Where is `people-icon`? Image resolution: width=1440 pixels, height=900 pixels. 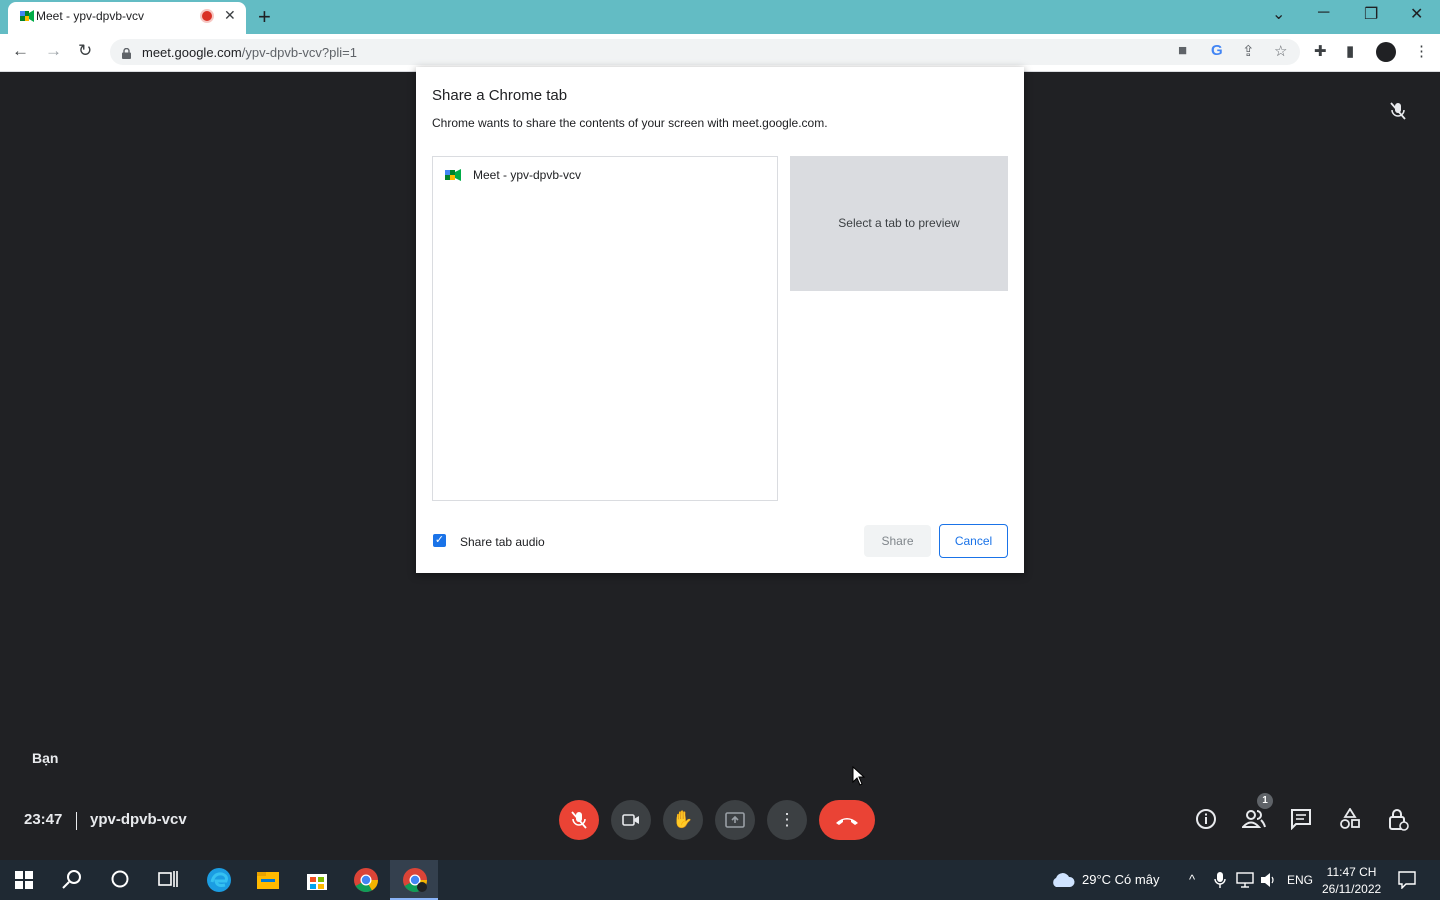 people-icon is located at coordinates (1253, 819).